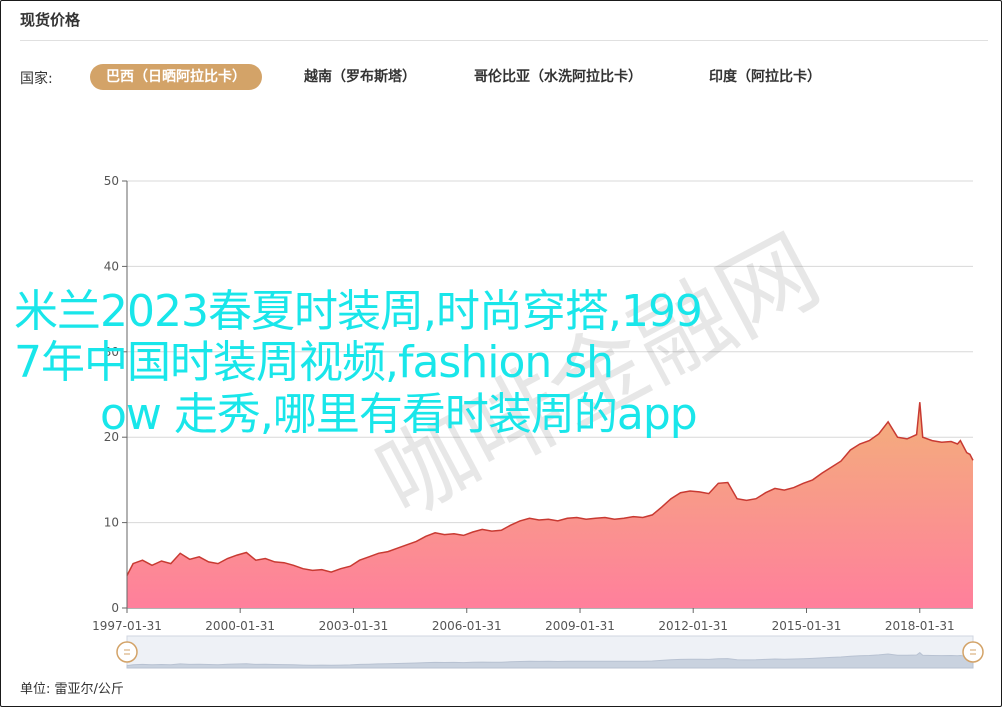 The height and width of the screenshot is (707, 1002). What do you see at coordinates (973, 652) in the screenshot?
I see `zoom-handle-right` at bounding box center [973, 652].